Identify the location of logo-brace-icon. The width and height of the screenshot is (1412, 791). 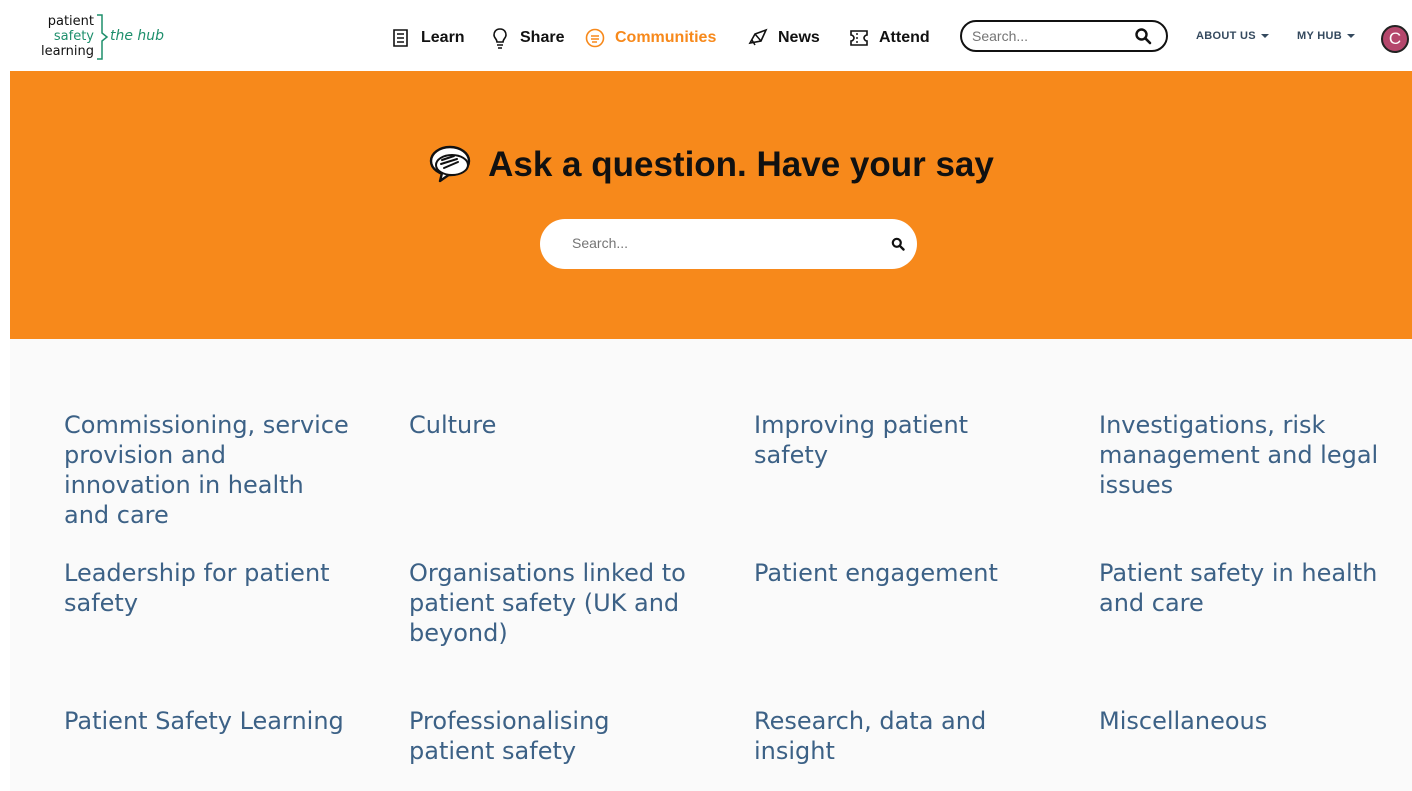
(103, 37).